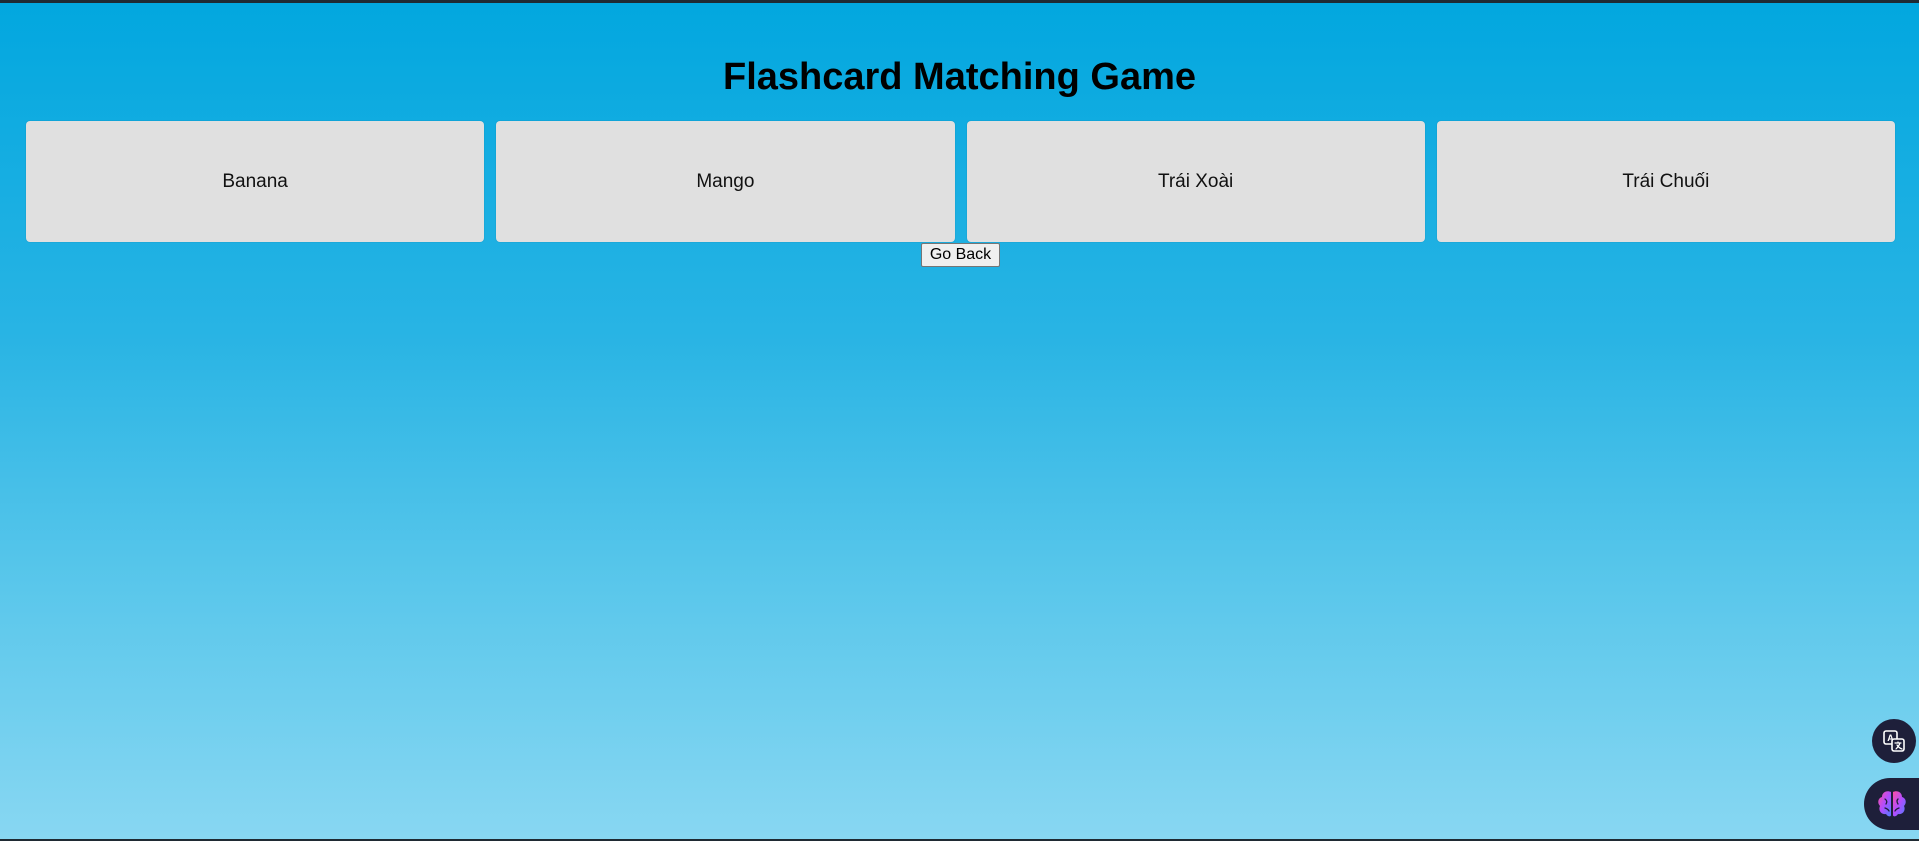  Describe the element at coordinates (1665, 181) in the screenshot. I see `flashcard-trai-chuoi: Trái Chuối` at that location.